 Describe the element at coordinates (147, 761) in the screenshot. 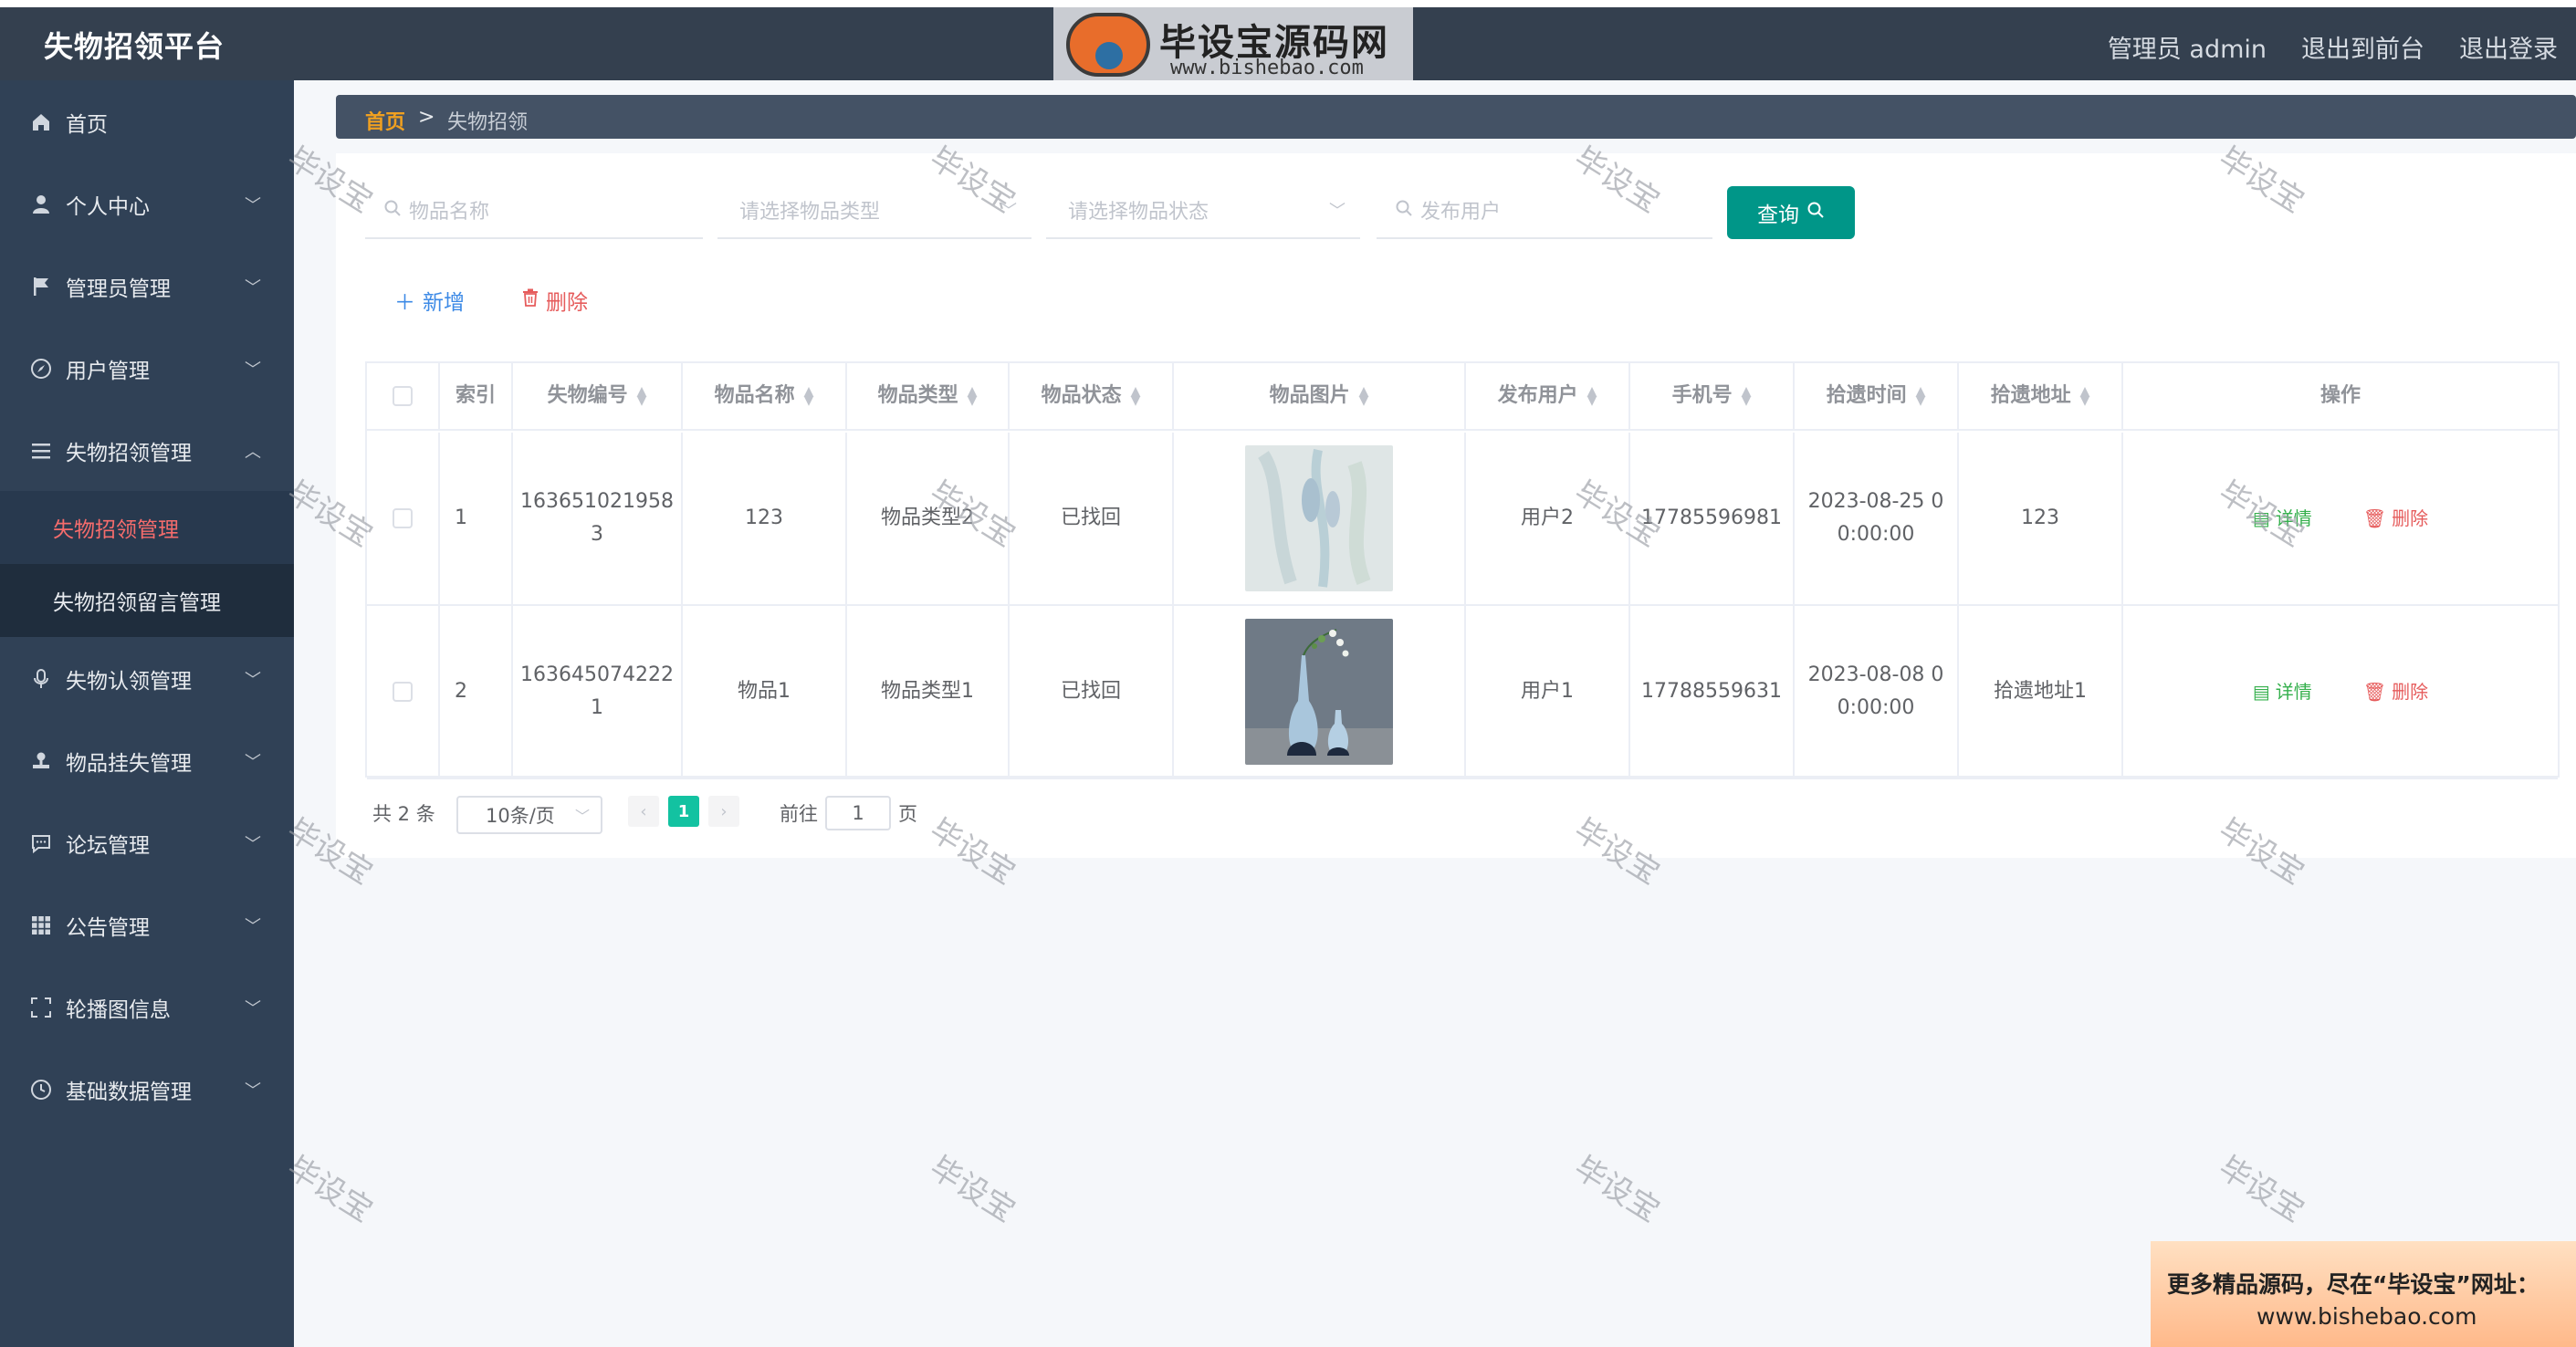

I see `sidebar-item-lost-report: 物品挂失管理 ﹀` at that location.